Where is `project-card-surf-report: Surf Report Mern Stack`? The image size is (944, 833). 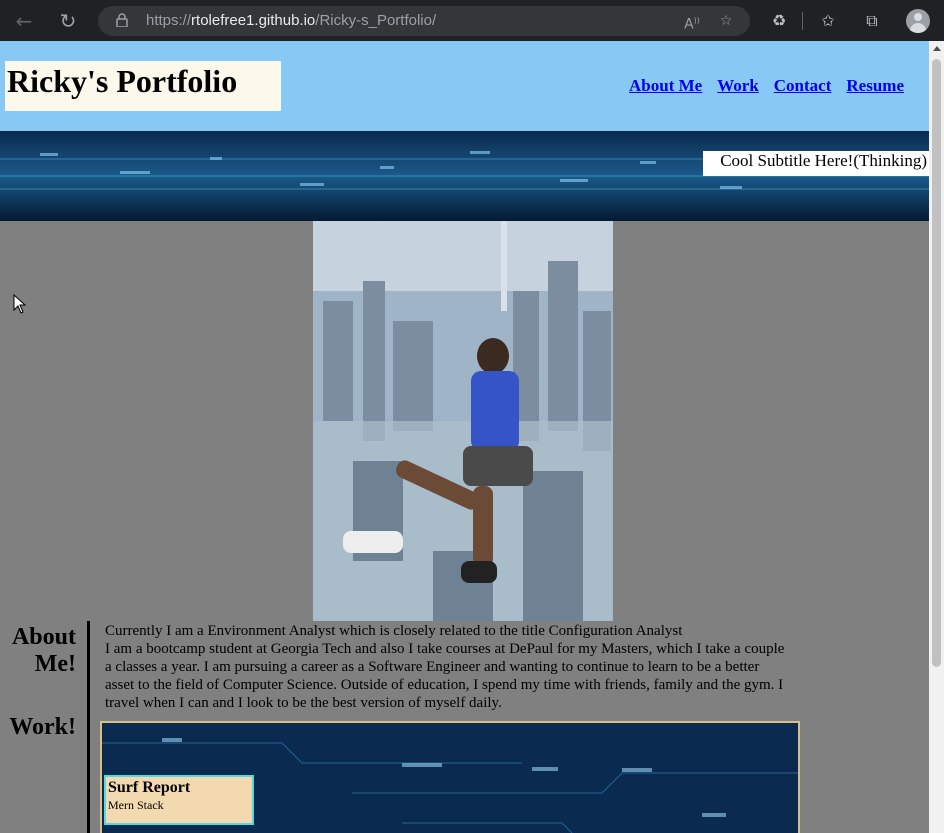 project-card-surf-report: Surf Report Mern Stack is located at coordinates (179, 800).